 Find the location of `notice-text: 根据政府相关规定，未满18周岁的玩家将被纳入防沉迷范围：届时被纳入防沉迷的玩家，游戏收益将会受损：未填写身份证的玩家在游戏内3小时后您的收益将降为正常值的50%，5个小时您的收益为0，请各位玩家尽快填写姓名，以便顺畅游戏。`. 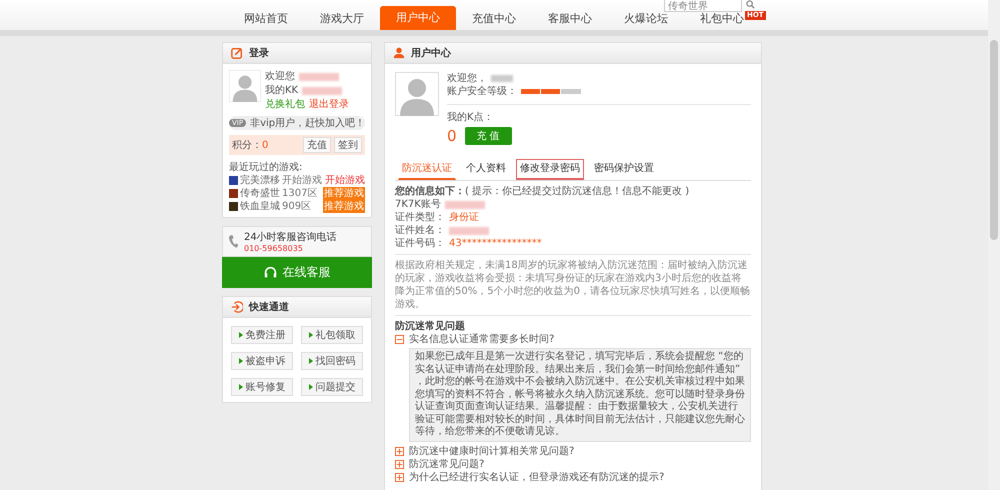

notice-text: 根据政府相关规定，未满18周岁的玩家将被纳入防沉迷范围：届时被纳入防沉迷的玩家，游戏收益将会受损：未填写身份证的玩家在游戏内3小时后您的收益将降为正常值的50%，5个小时您的收益为0，请各位玩家尽快填写姓名，以便顺畅游戏。 is located at coordinates (573, 287).